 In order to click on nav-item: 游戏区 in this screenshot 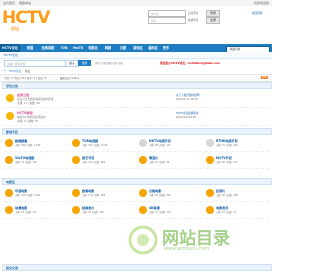, I will do `click(138, 48)`.